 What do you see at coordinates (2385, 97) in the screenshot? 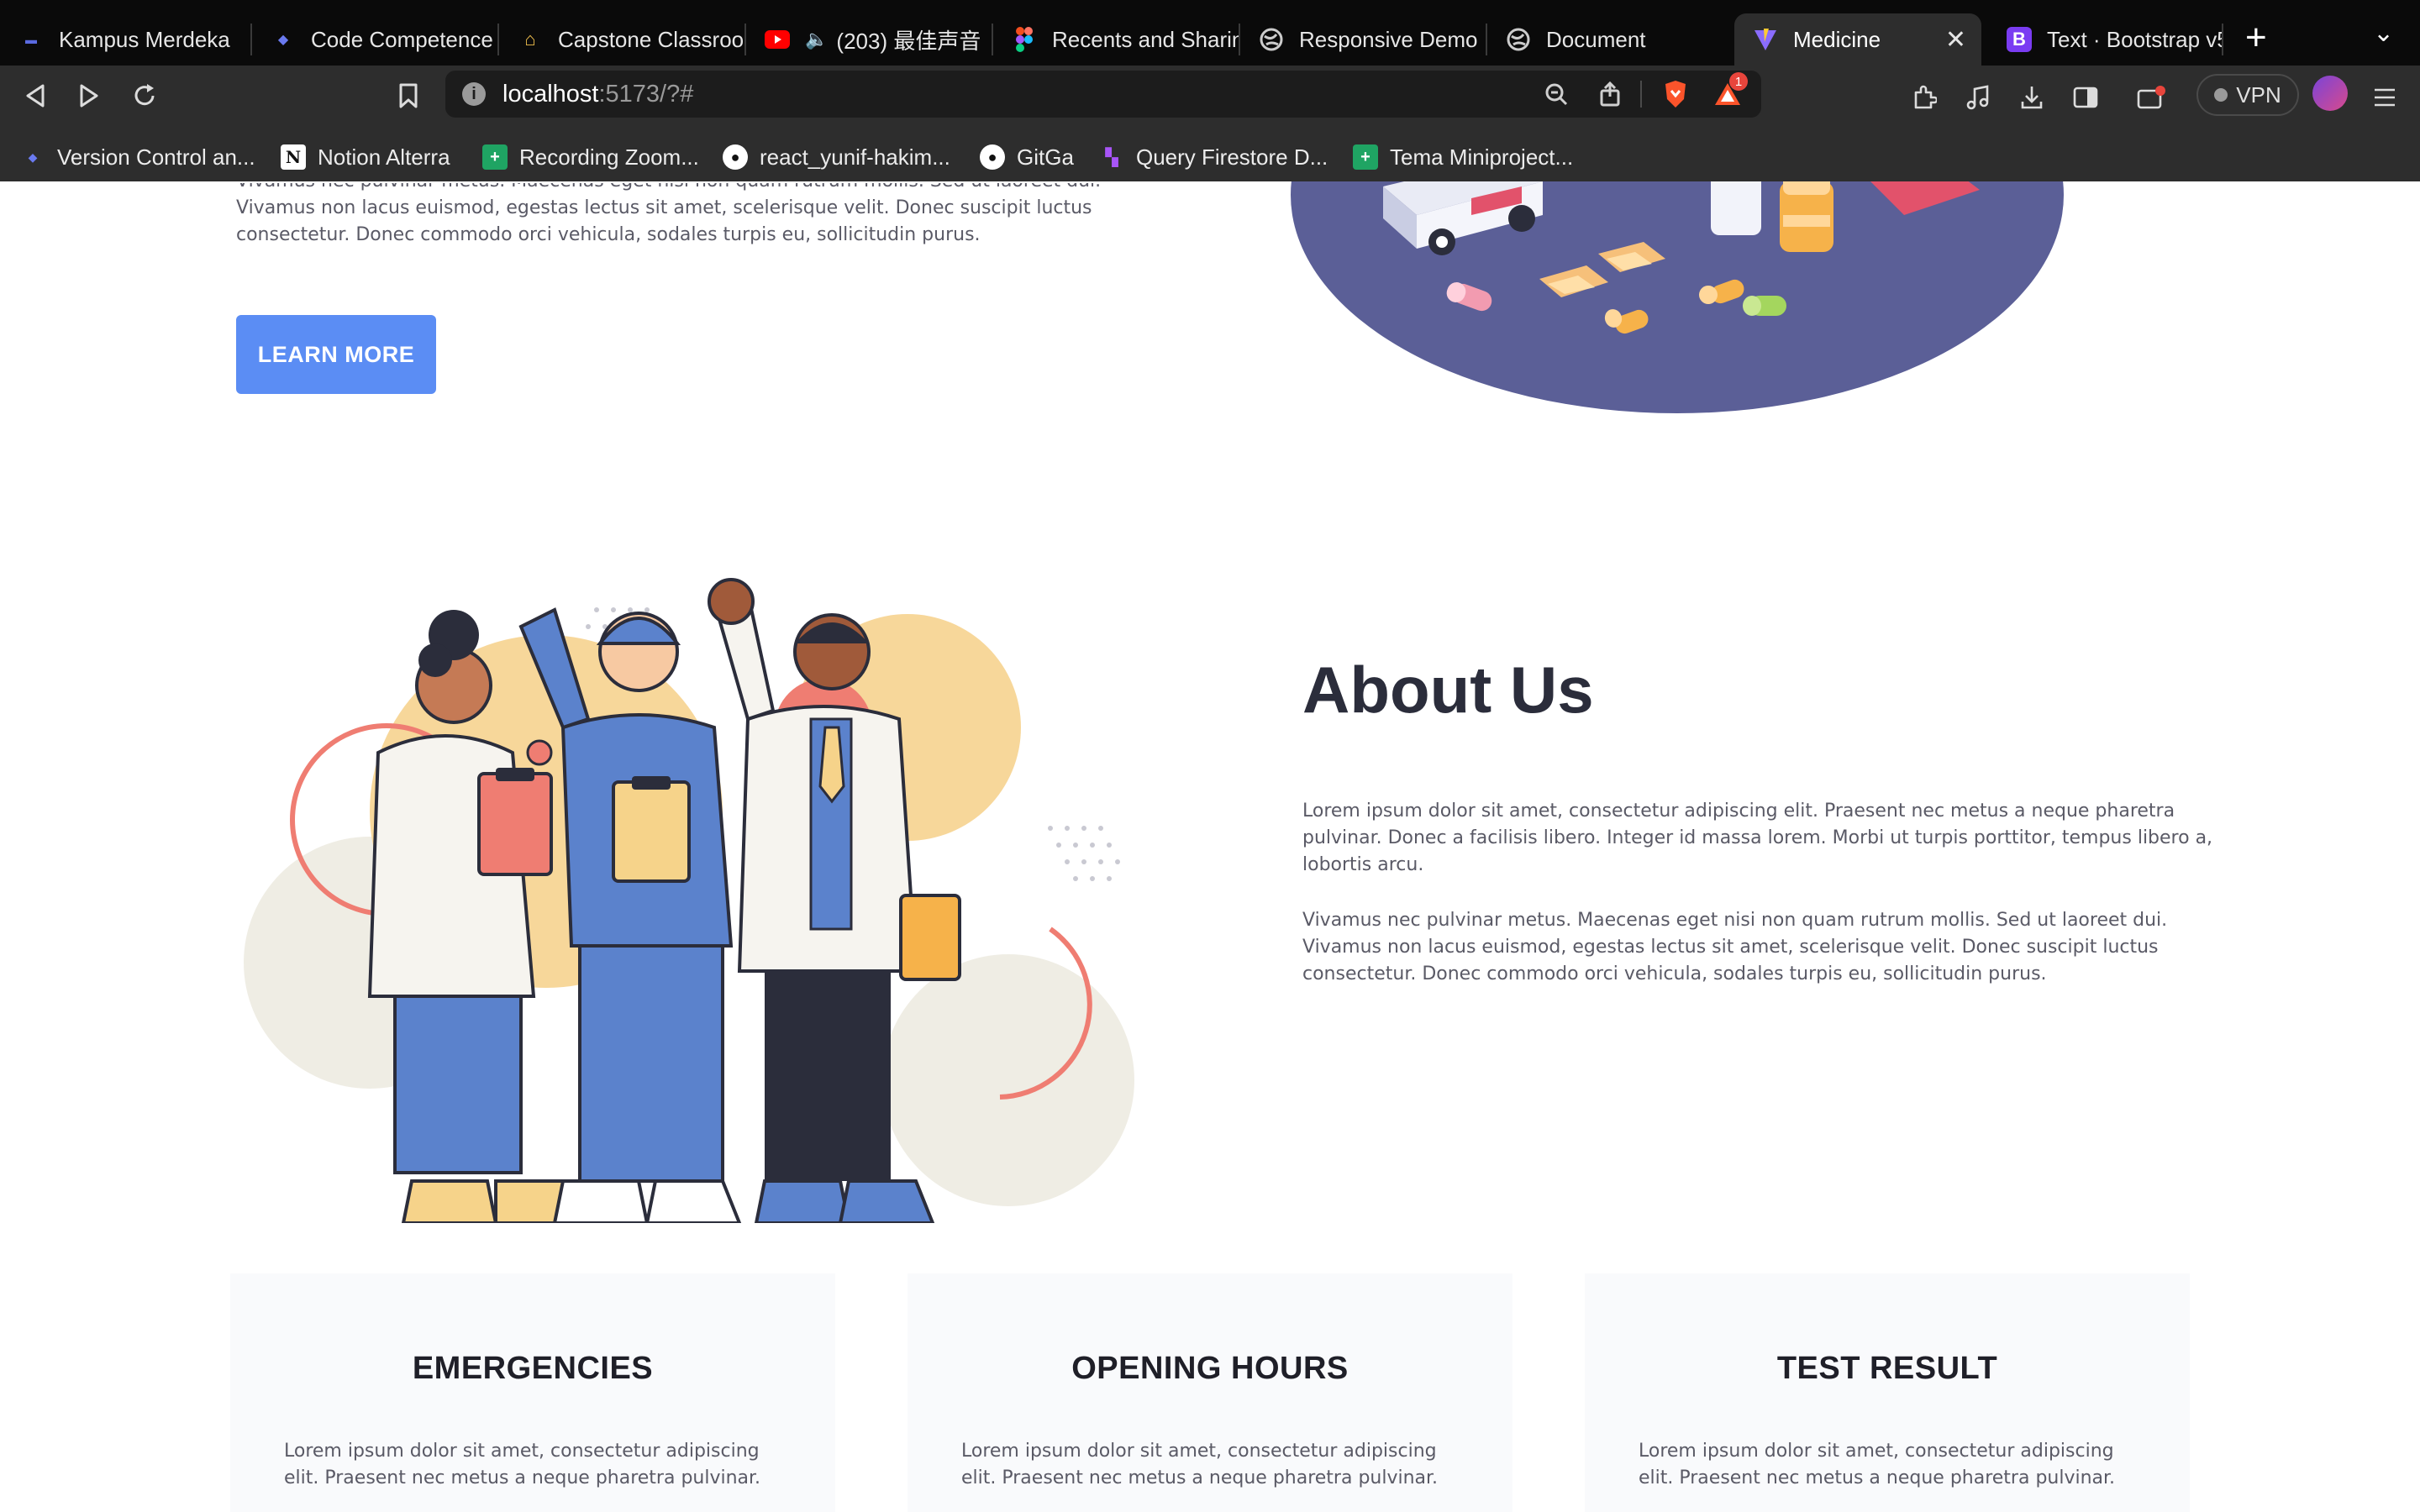
I see `menu-icon` at bounding box center [2385, 97].